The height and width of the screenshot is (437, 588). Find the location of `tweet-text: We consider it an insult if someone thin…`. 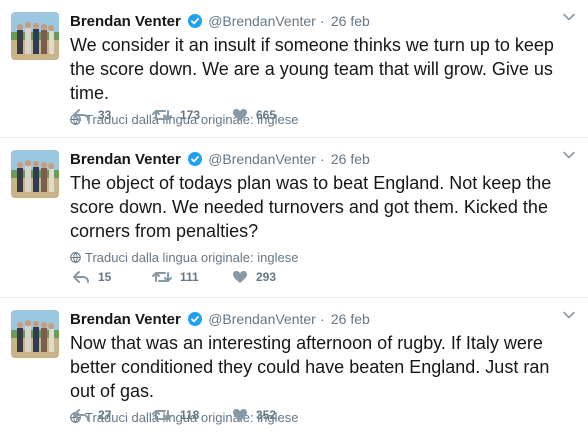

tweet-text: We consider it an insult if someone thin… is located at coordinates (312, 69).